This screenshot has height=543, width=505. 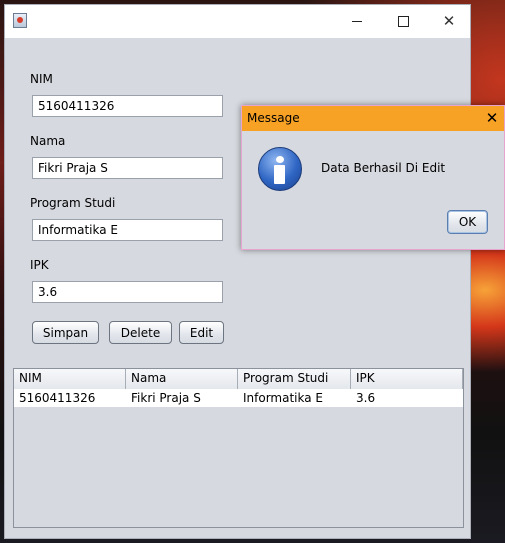 I want to click on program-studi-field, so click(x=127, y=230).